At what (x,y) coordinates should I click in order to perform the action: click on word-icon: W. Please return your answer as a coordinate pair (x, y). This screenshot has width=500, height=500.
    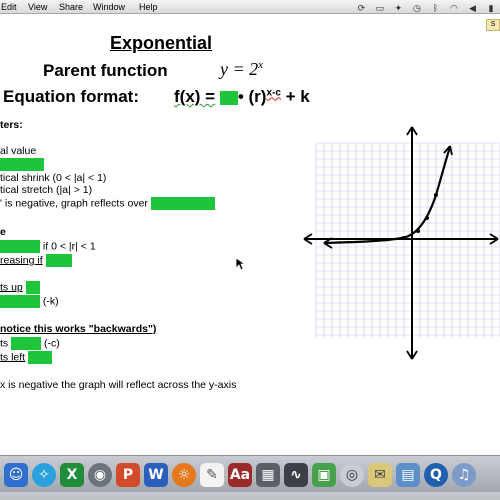
    Looking at the image, I should click on (156, 475).